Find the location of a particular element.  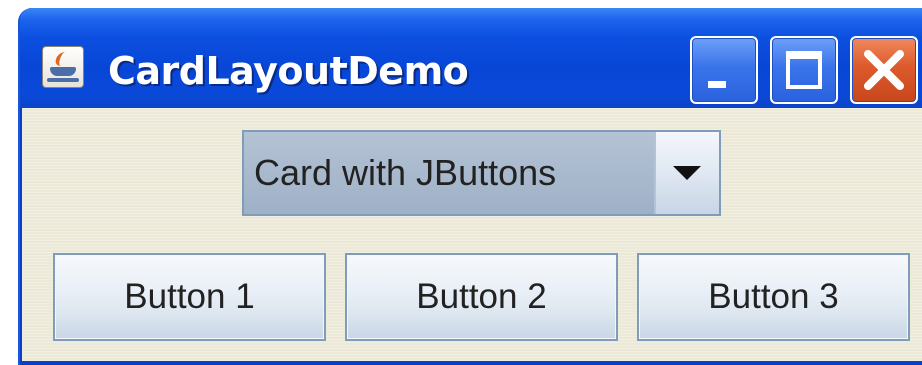

maximize-button is located at coordinates (804, 70).